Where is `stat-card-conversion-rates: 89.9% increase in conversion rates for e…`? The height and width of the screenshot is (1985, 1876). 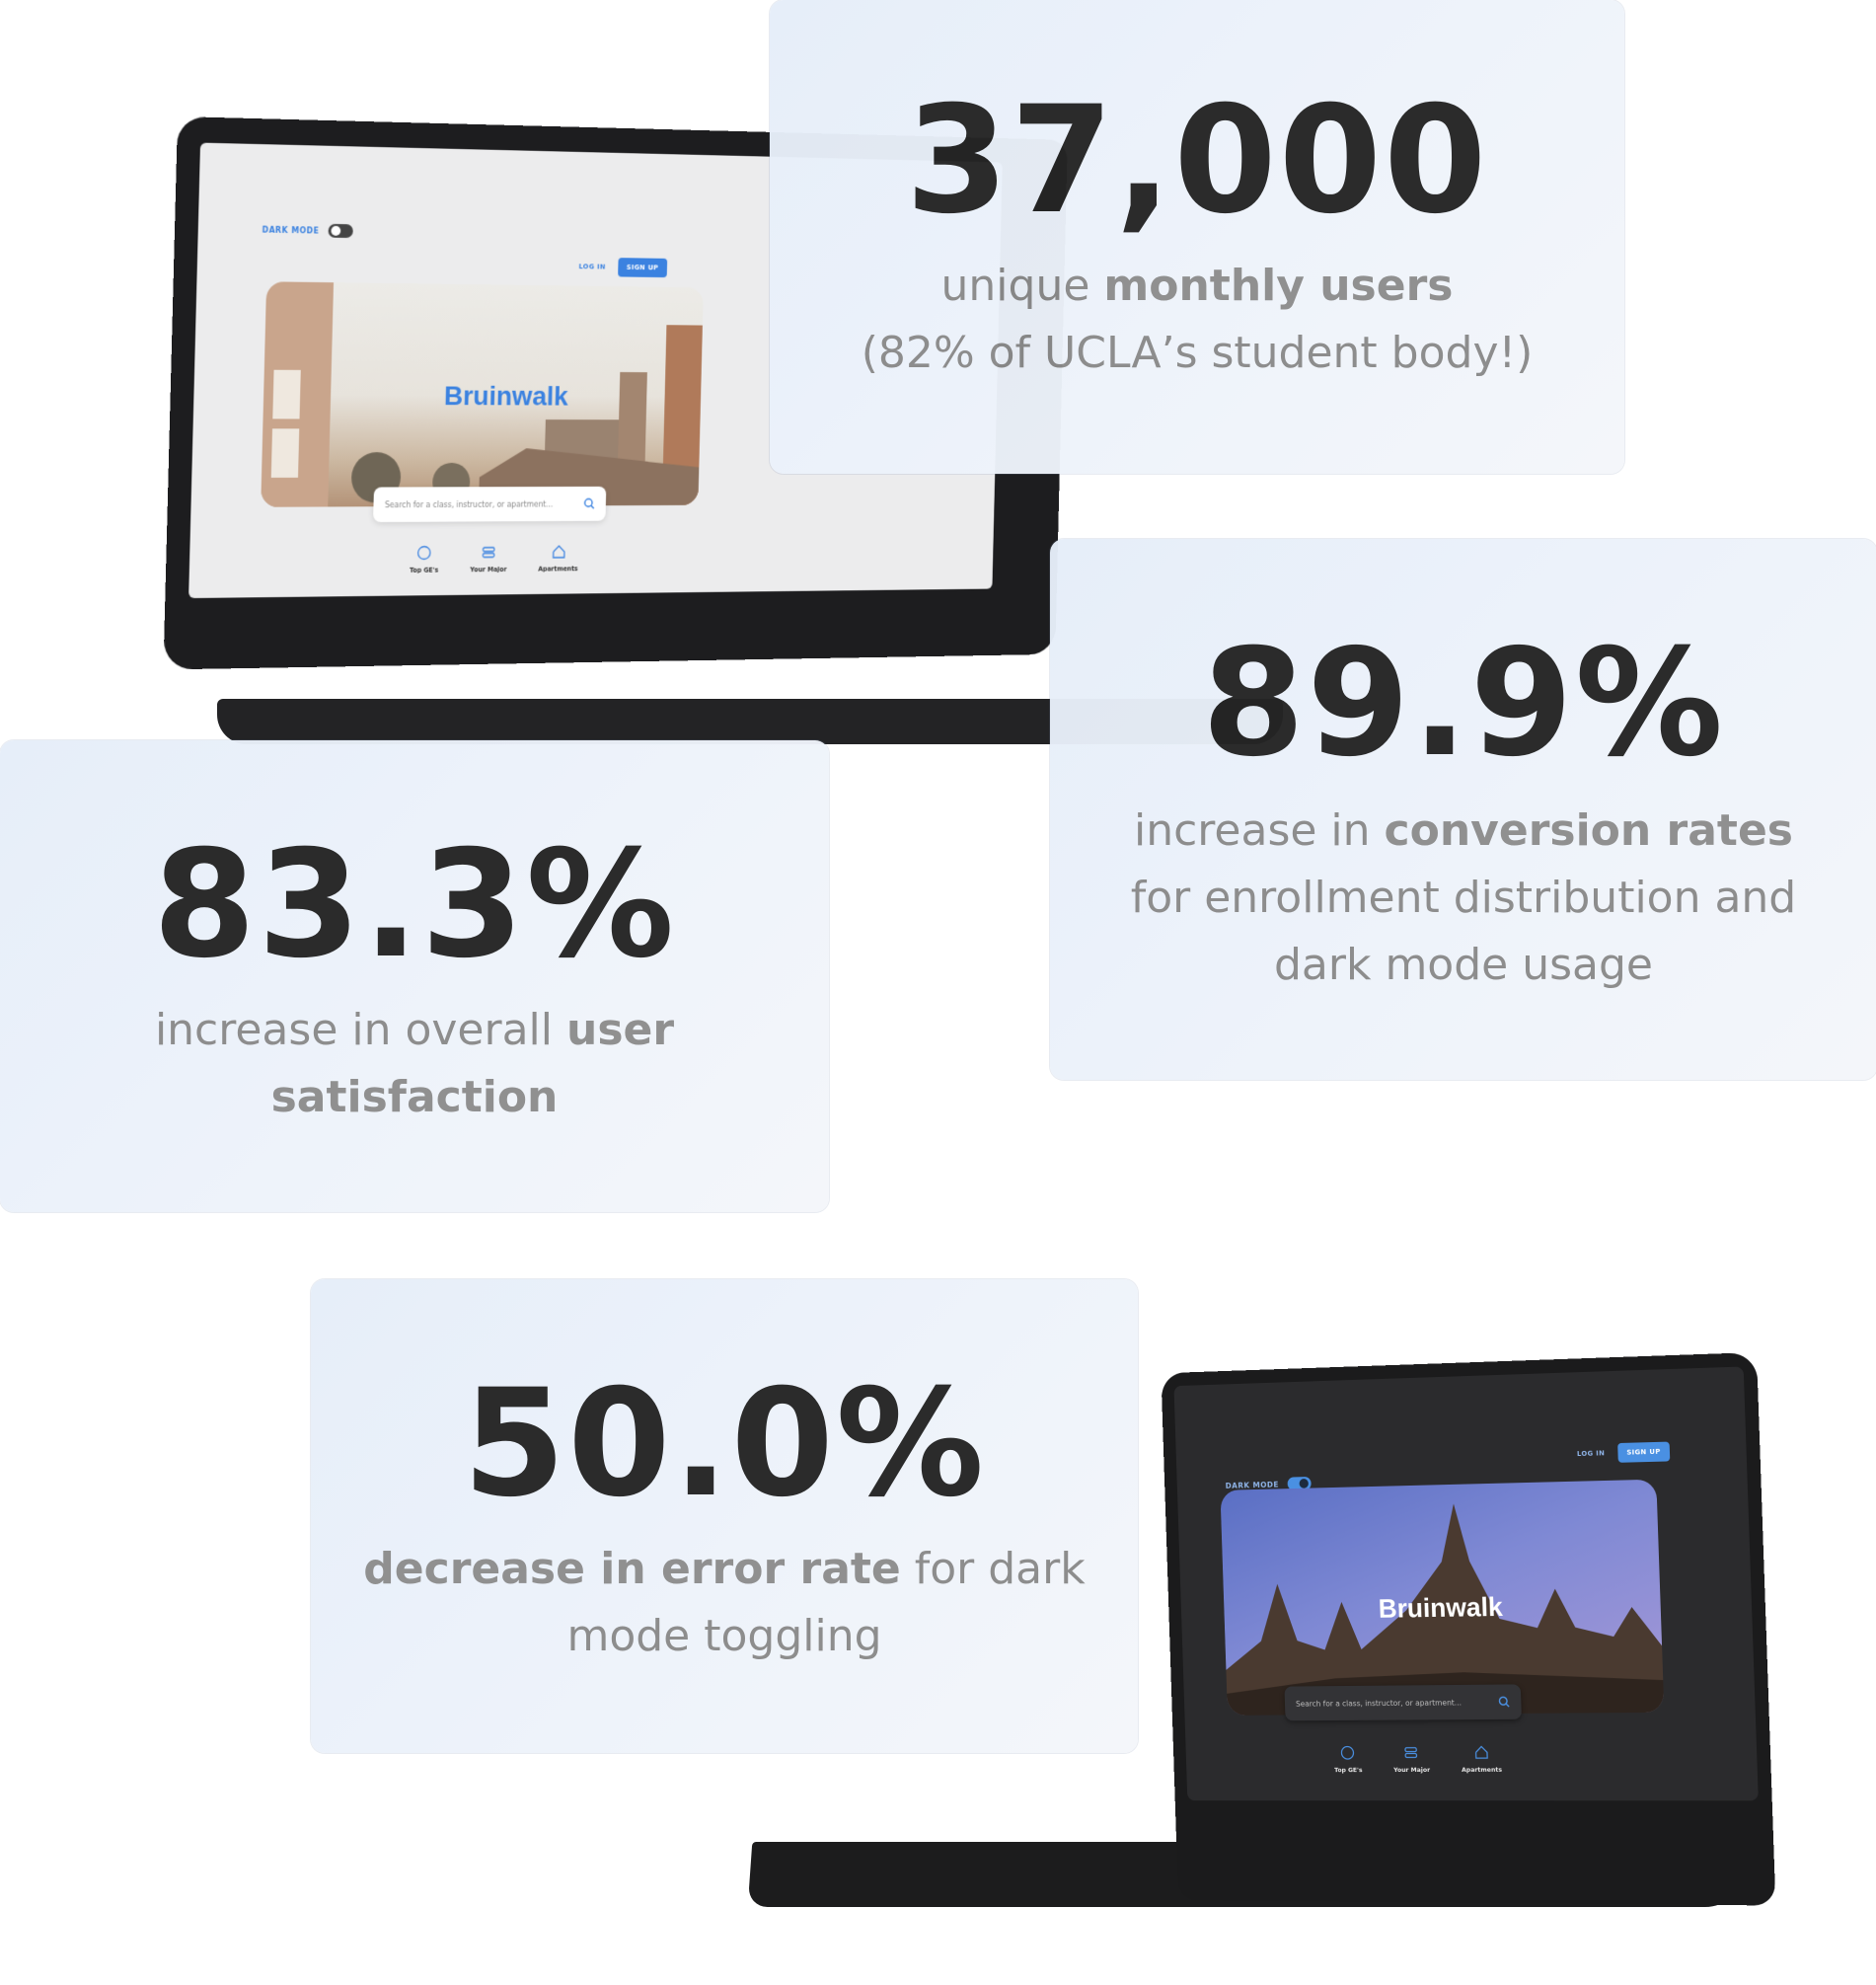 stat-card-conversion-rates: 89.9% increase in conversion rates for e… is located at coordinates (1463, 809).